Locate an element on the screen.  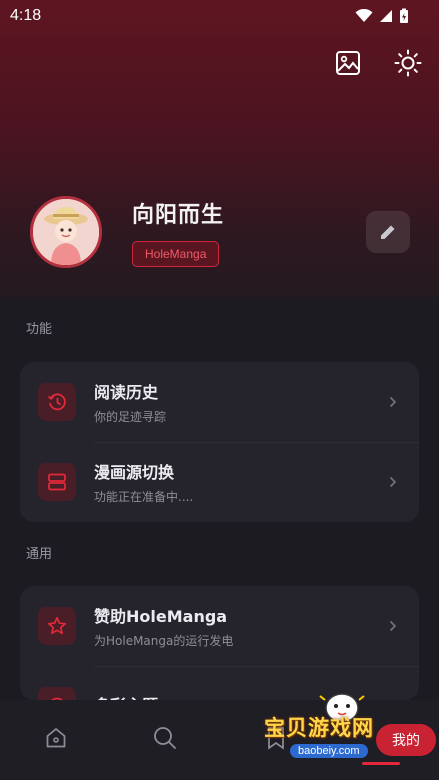
row-title: 阅读历史 is located at coordinates (126, 392).